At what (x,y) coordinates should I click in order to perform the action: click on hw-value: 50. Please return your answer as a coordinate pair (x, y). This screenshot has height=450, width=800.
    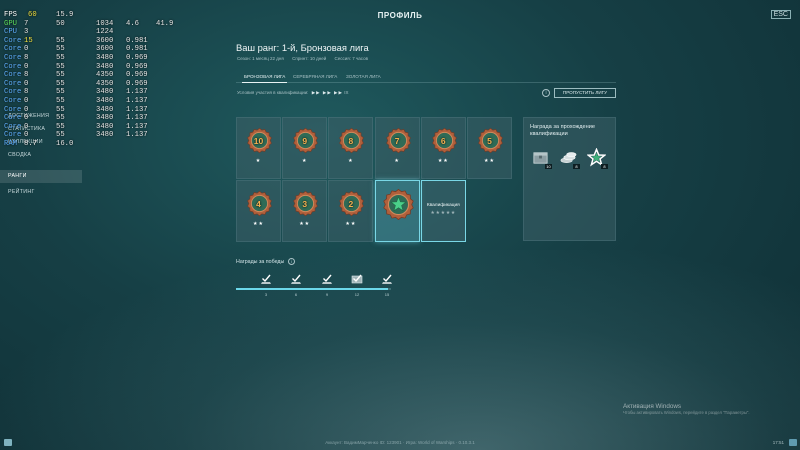
    Looking at the image, I should click on (60, 23).